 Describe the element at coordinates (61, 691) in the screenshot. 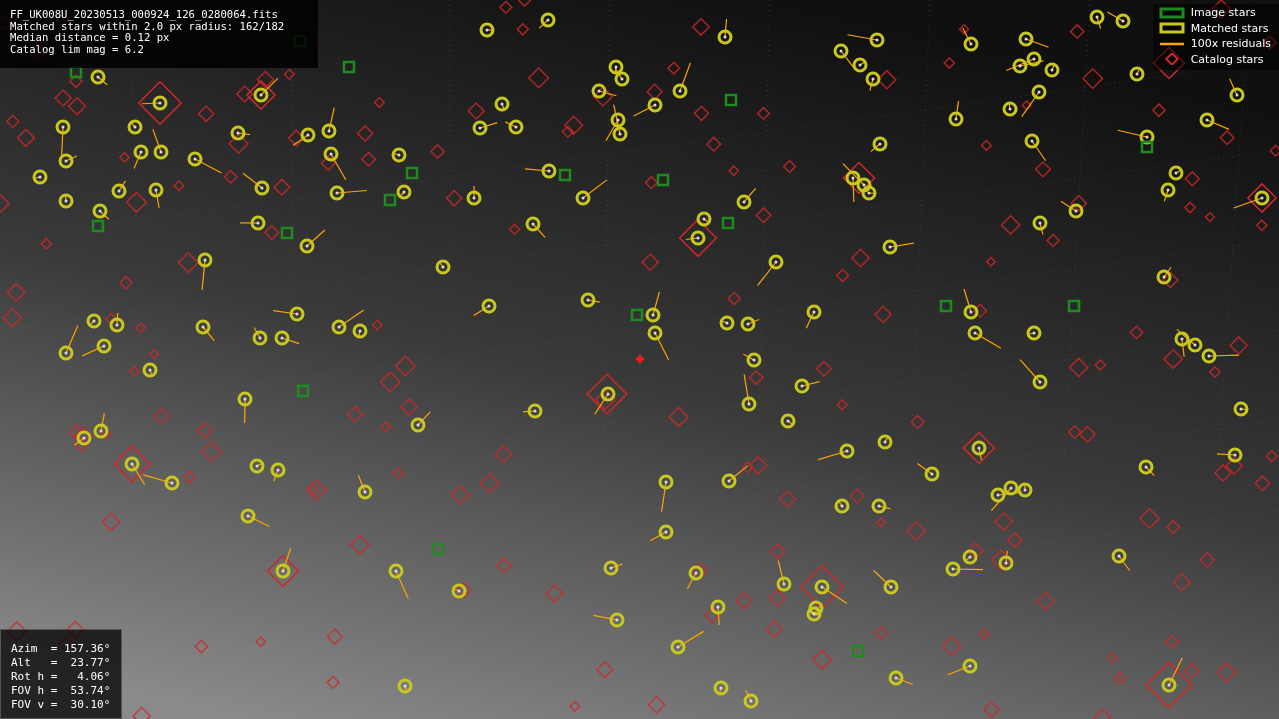

I see `pointing-text: FOV h = 53.74°` at that location.